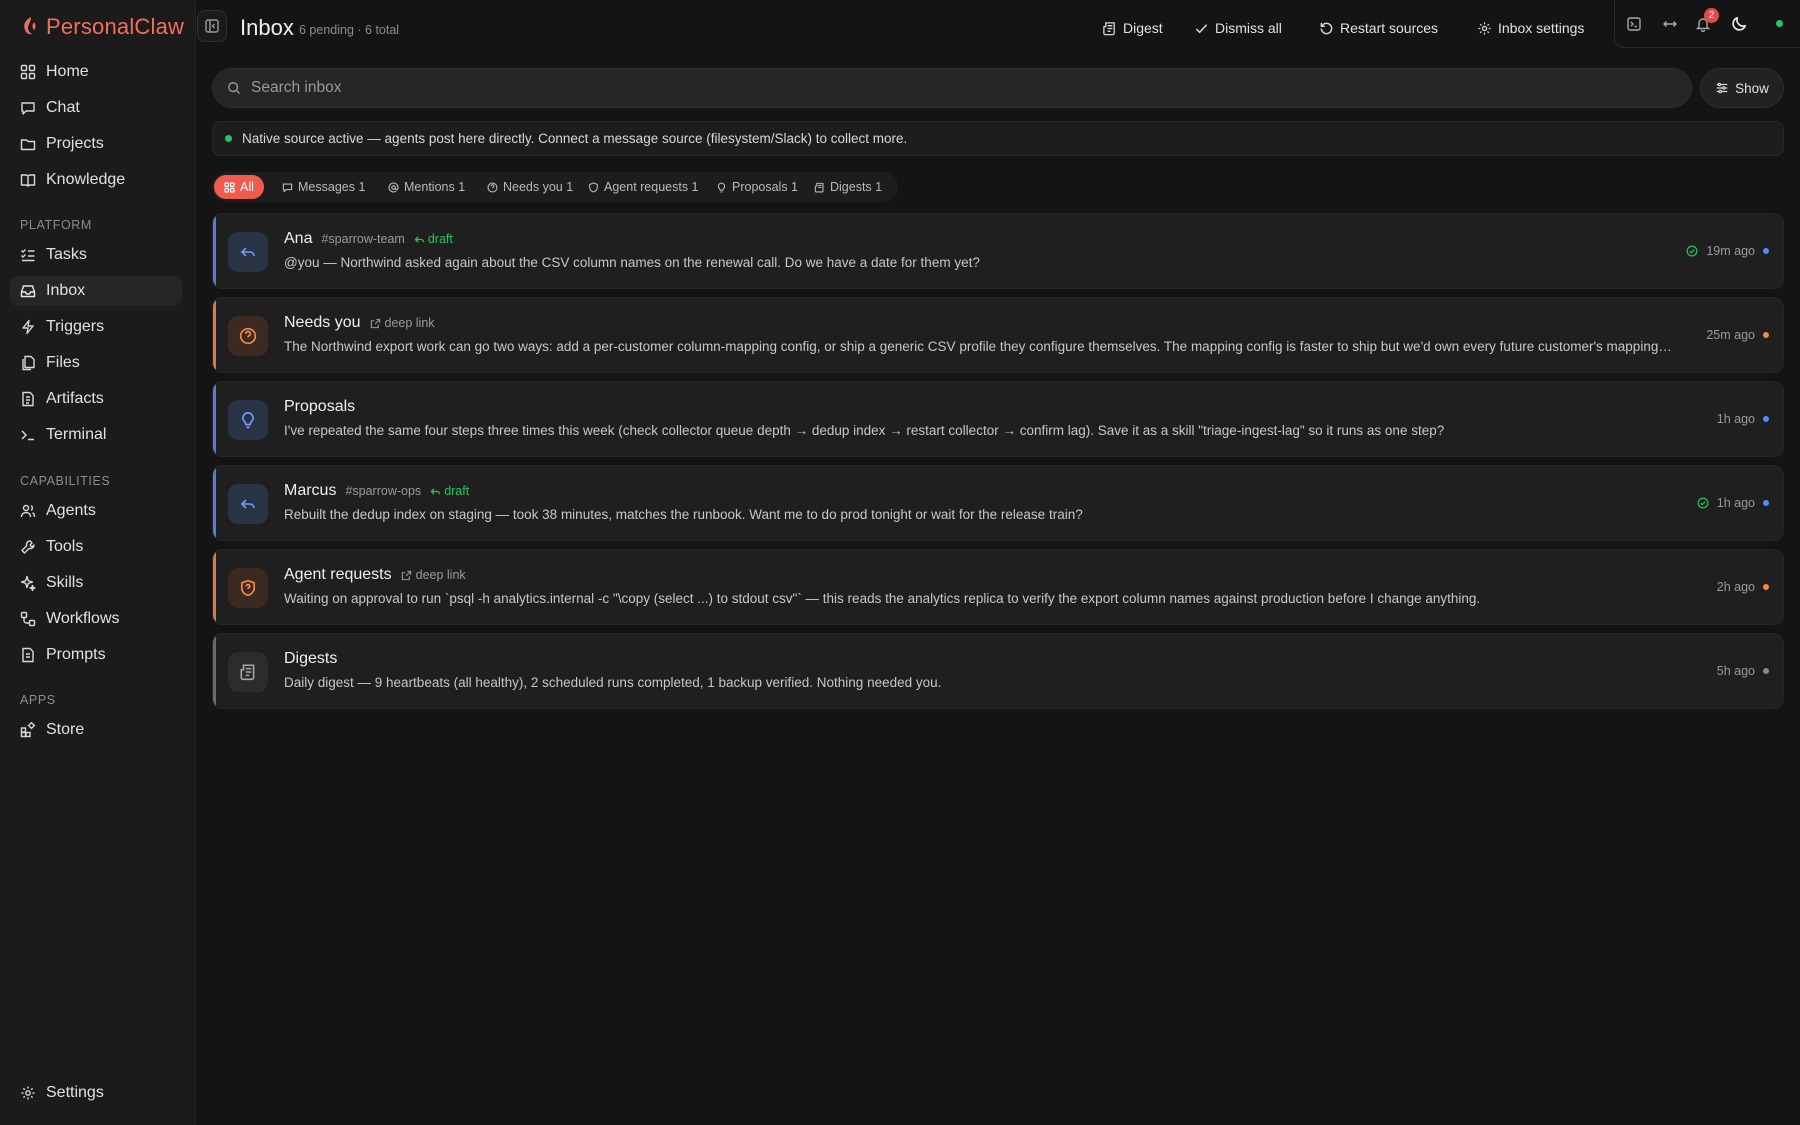 Image resolution: width=1800 pixels, height=1125 pixels. I want to click on gear-icon, so click(28, 1093).